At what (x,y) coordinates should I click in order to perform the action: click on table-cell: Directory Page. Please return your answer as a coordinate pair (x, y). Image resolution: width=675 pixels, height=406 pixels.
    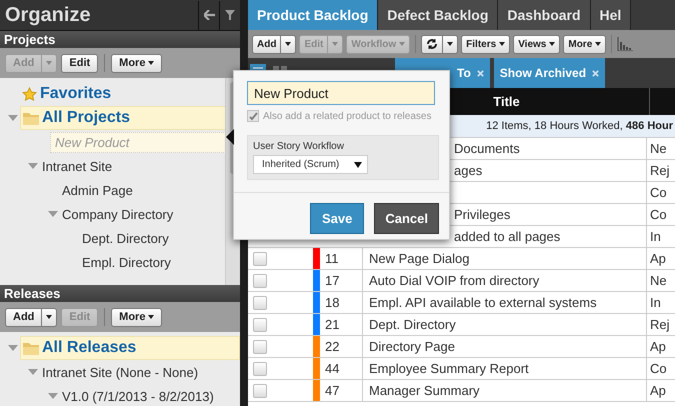
    Looking at the image, I should click on (505, 346).